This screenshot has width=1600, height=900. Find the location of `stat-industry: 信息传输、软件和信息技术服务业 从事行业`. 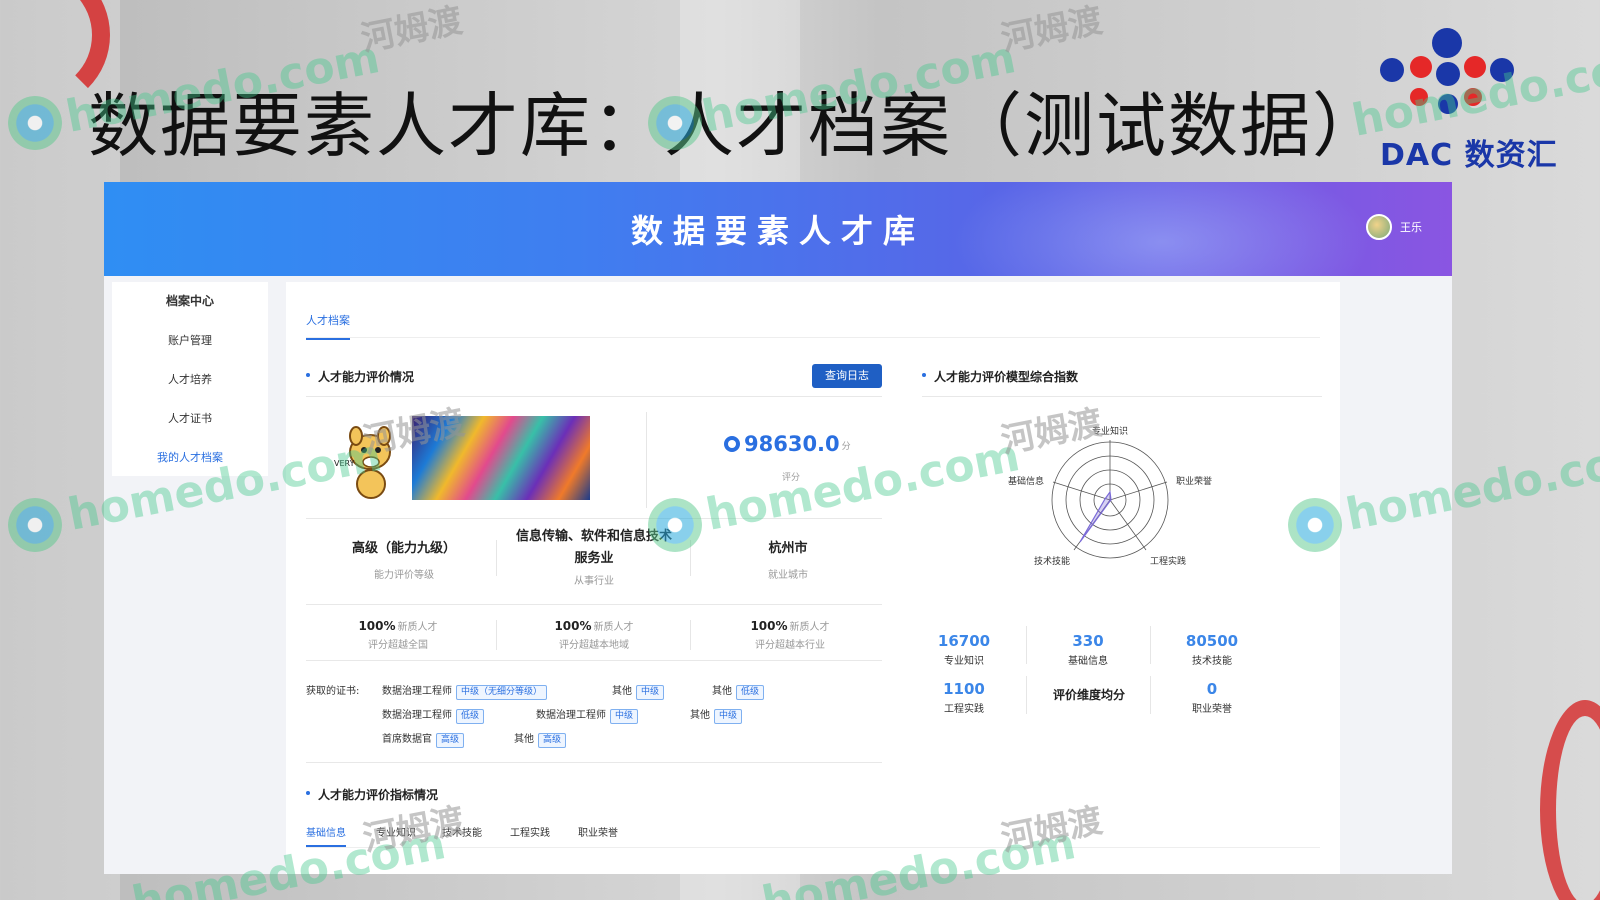

stat-industry: 信息传输、软件和信息技术服务业 从事行业 is located at coordinates (594, 556).